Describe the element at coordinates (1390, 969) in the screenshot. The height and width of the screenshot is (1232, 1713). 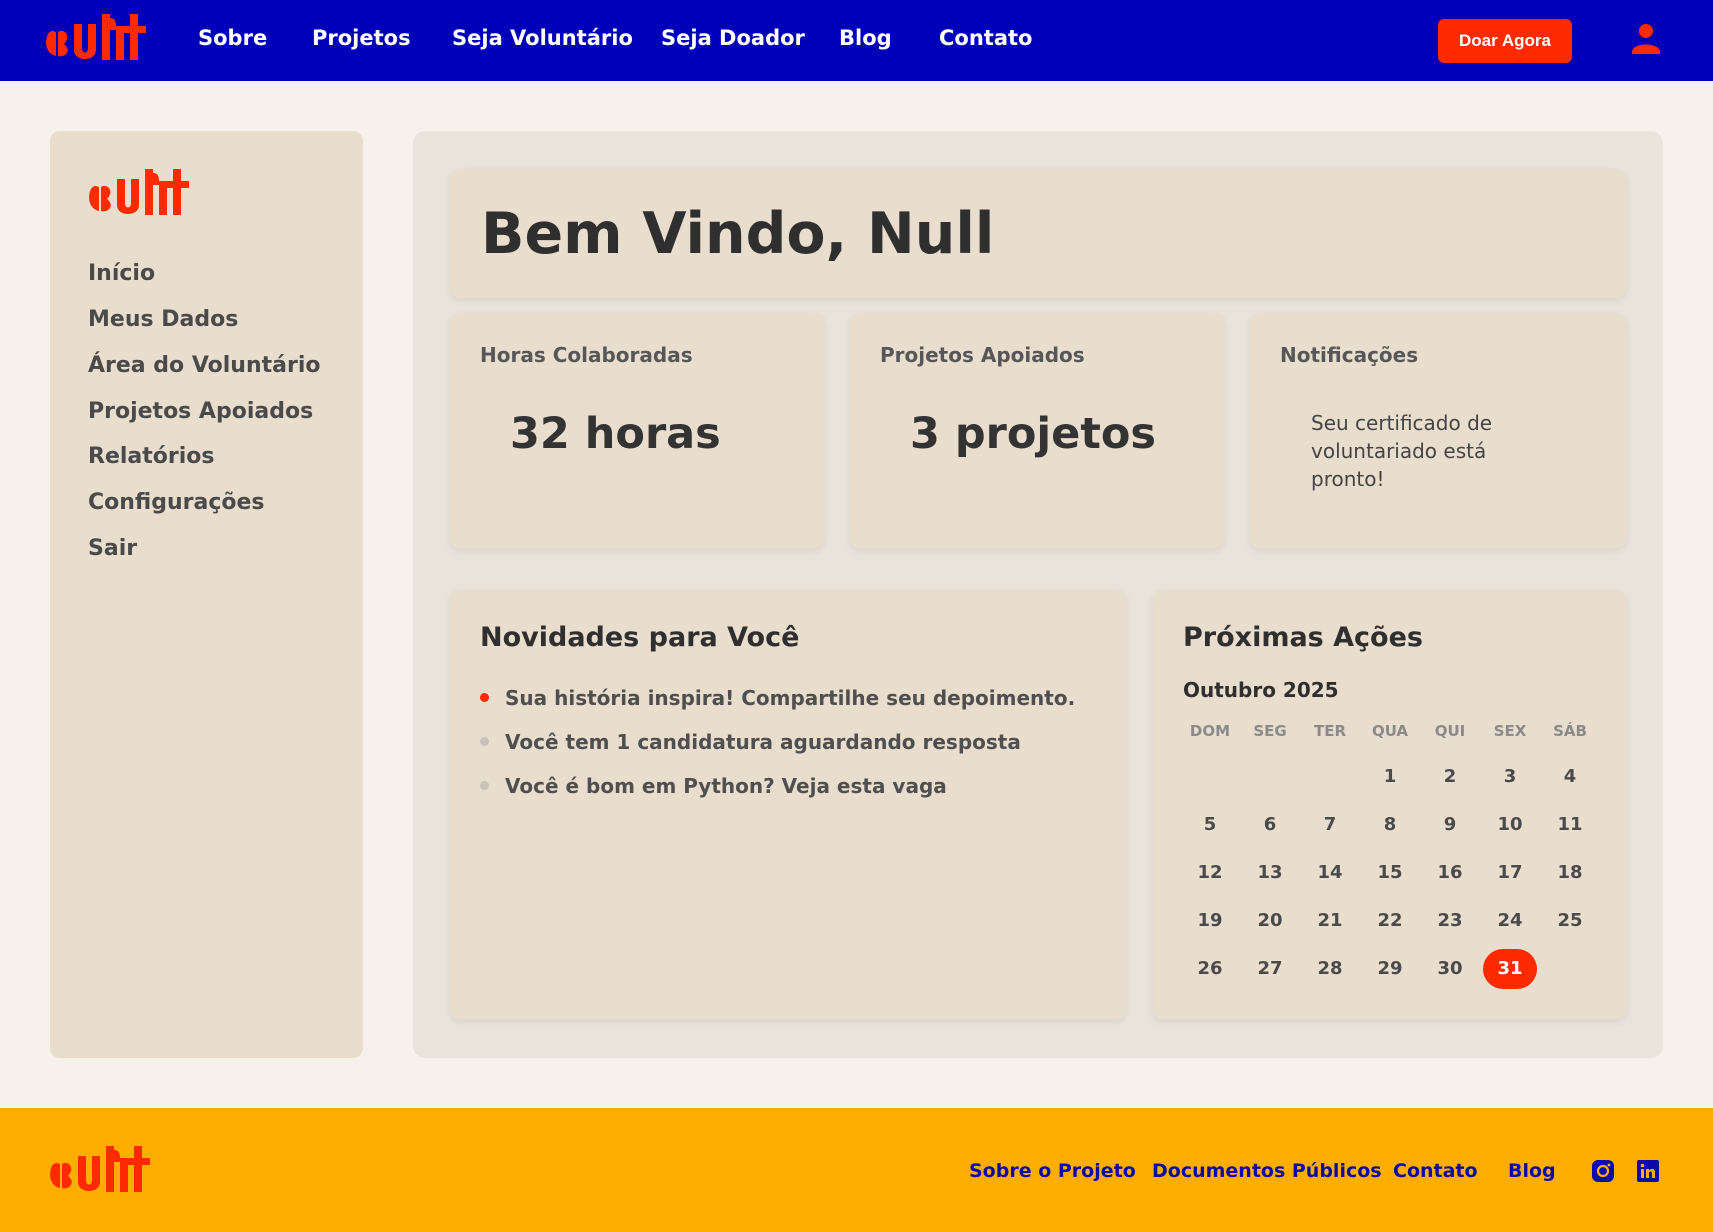
I see `calendar-day: 29` at that location.